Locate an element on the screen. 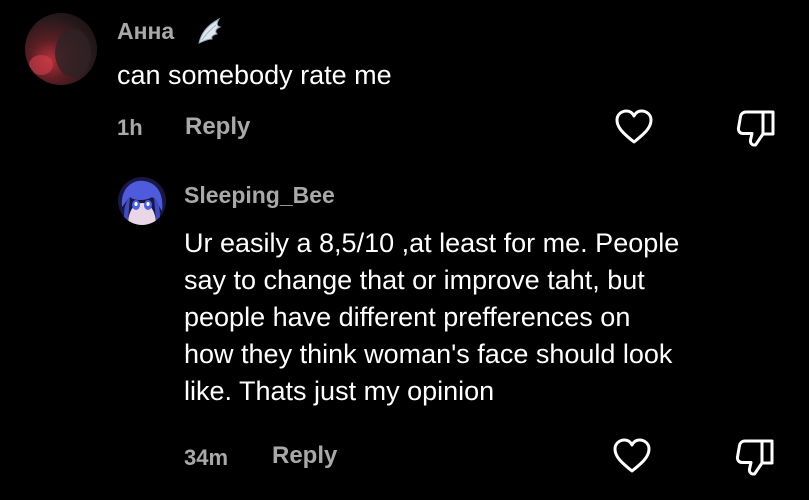 This screenshot has width=809, height=500. username: Sleeping_Bee is located at coordinates (259, 195).